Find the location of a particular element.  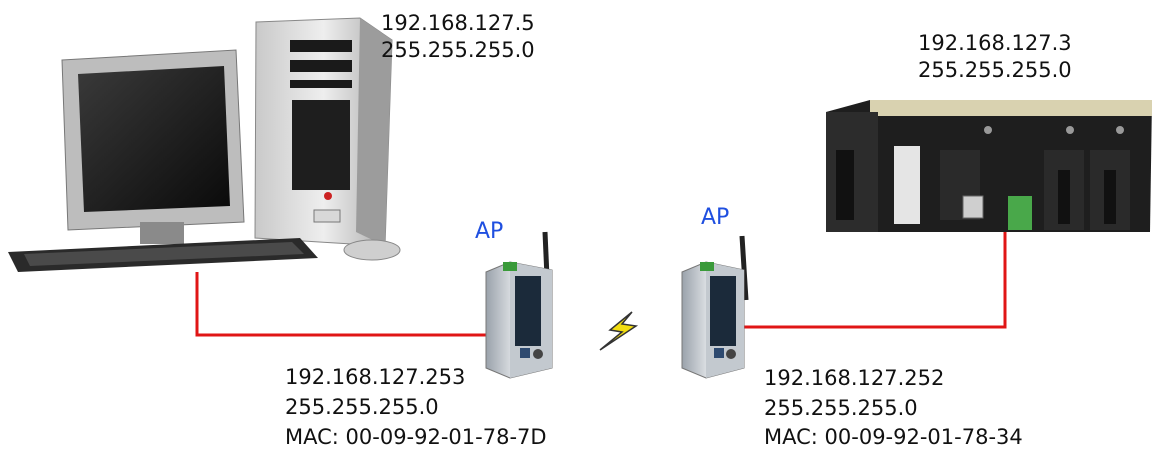

access-point-icon-left is located at coordinates (519, 305).